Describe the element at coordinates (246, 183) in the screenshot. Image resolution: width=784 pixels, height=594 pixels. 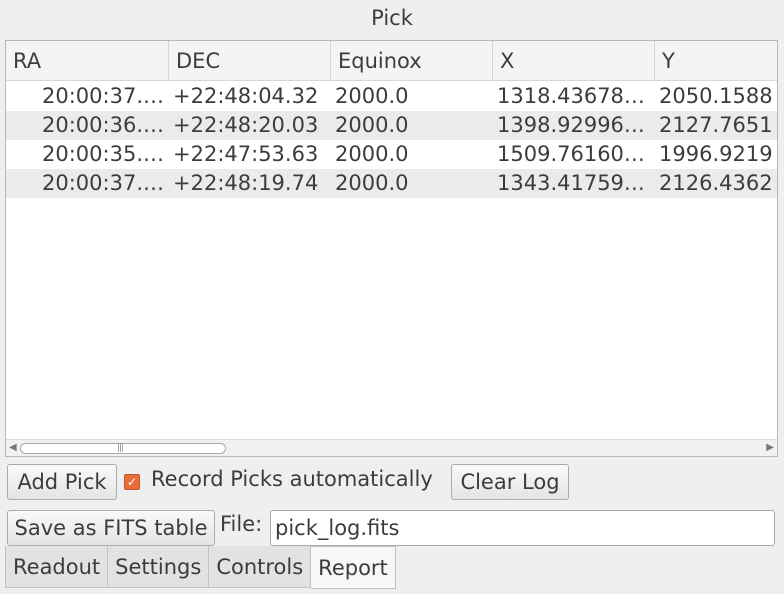
I see `cell-dec: +22:48:19.74` at that location.